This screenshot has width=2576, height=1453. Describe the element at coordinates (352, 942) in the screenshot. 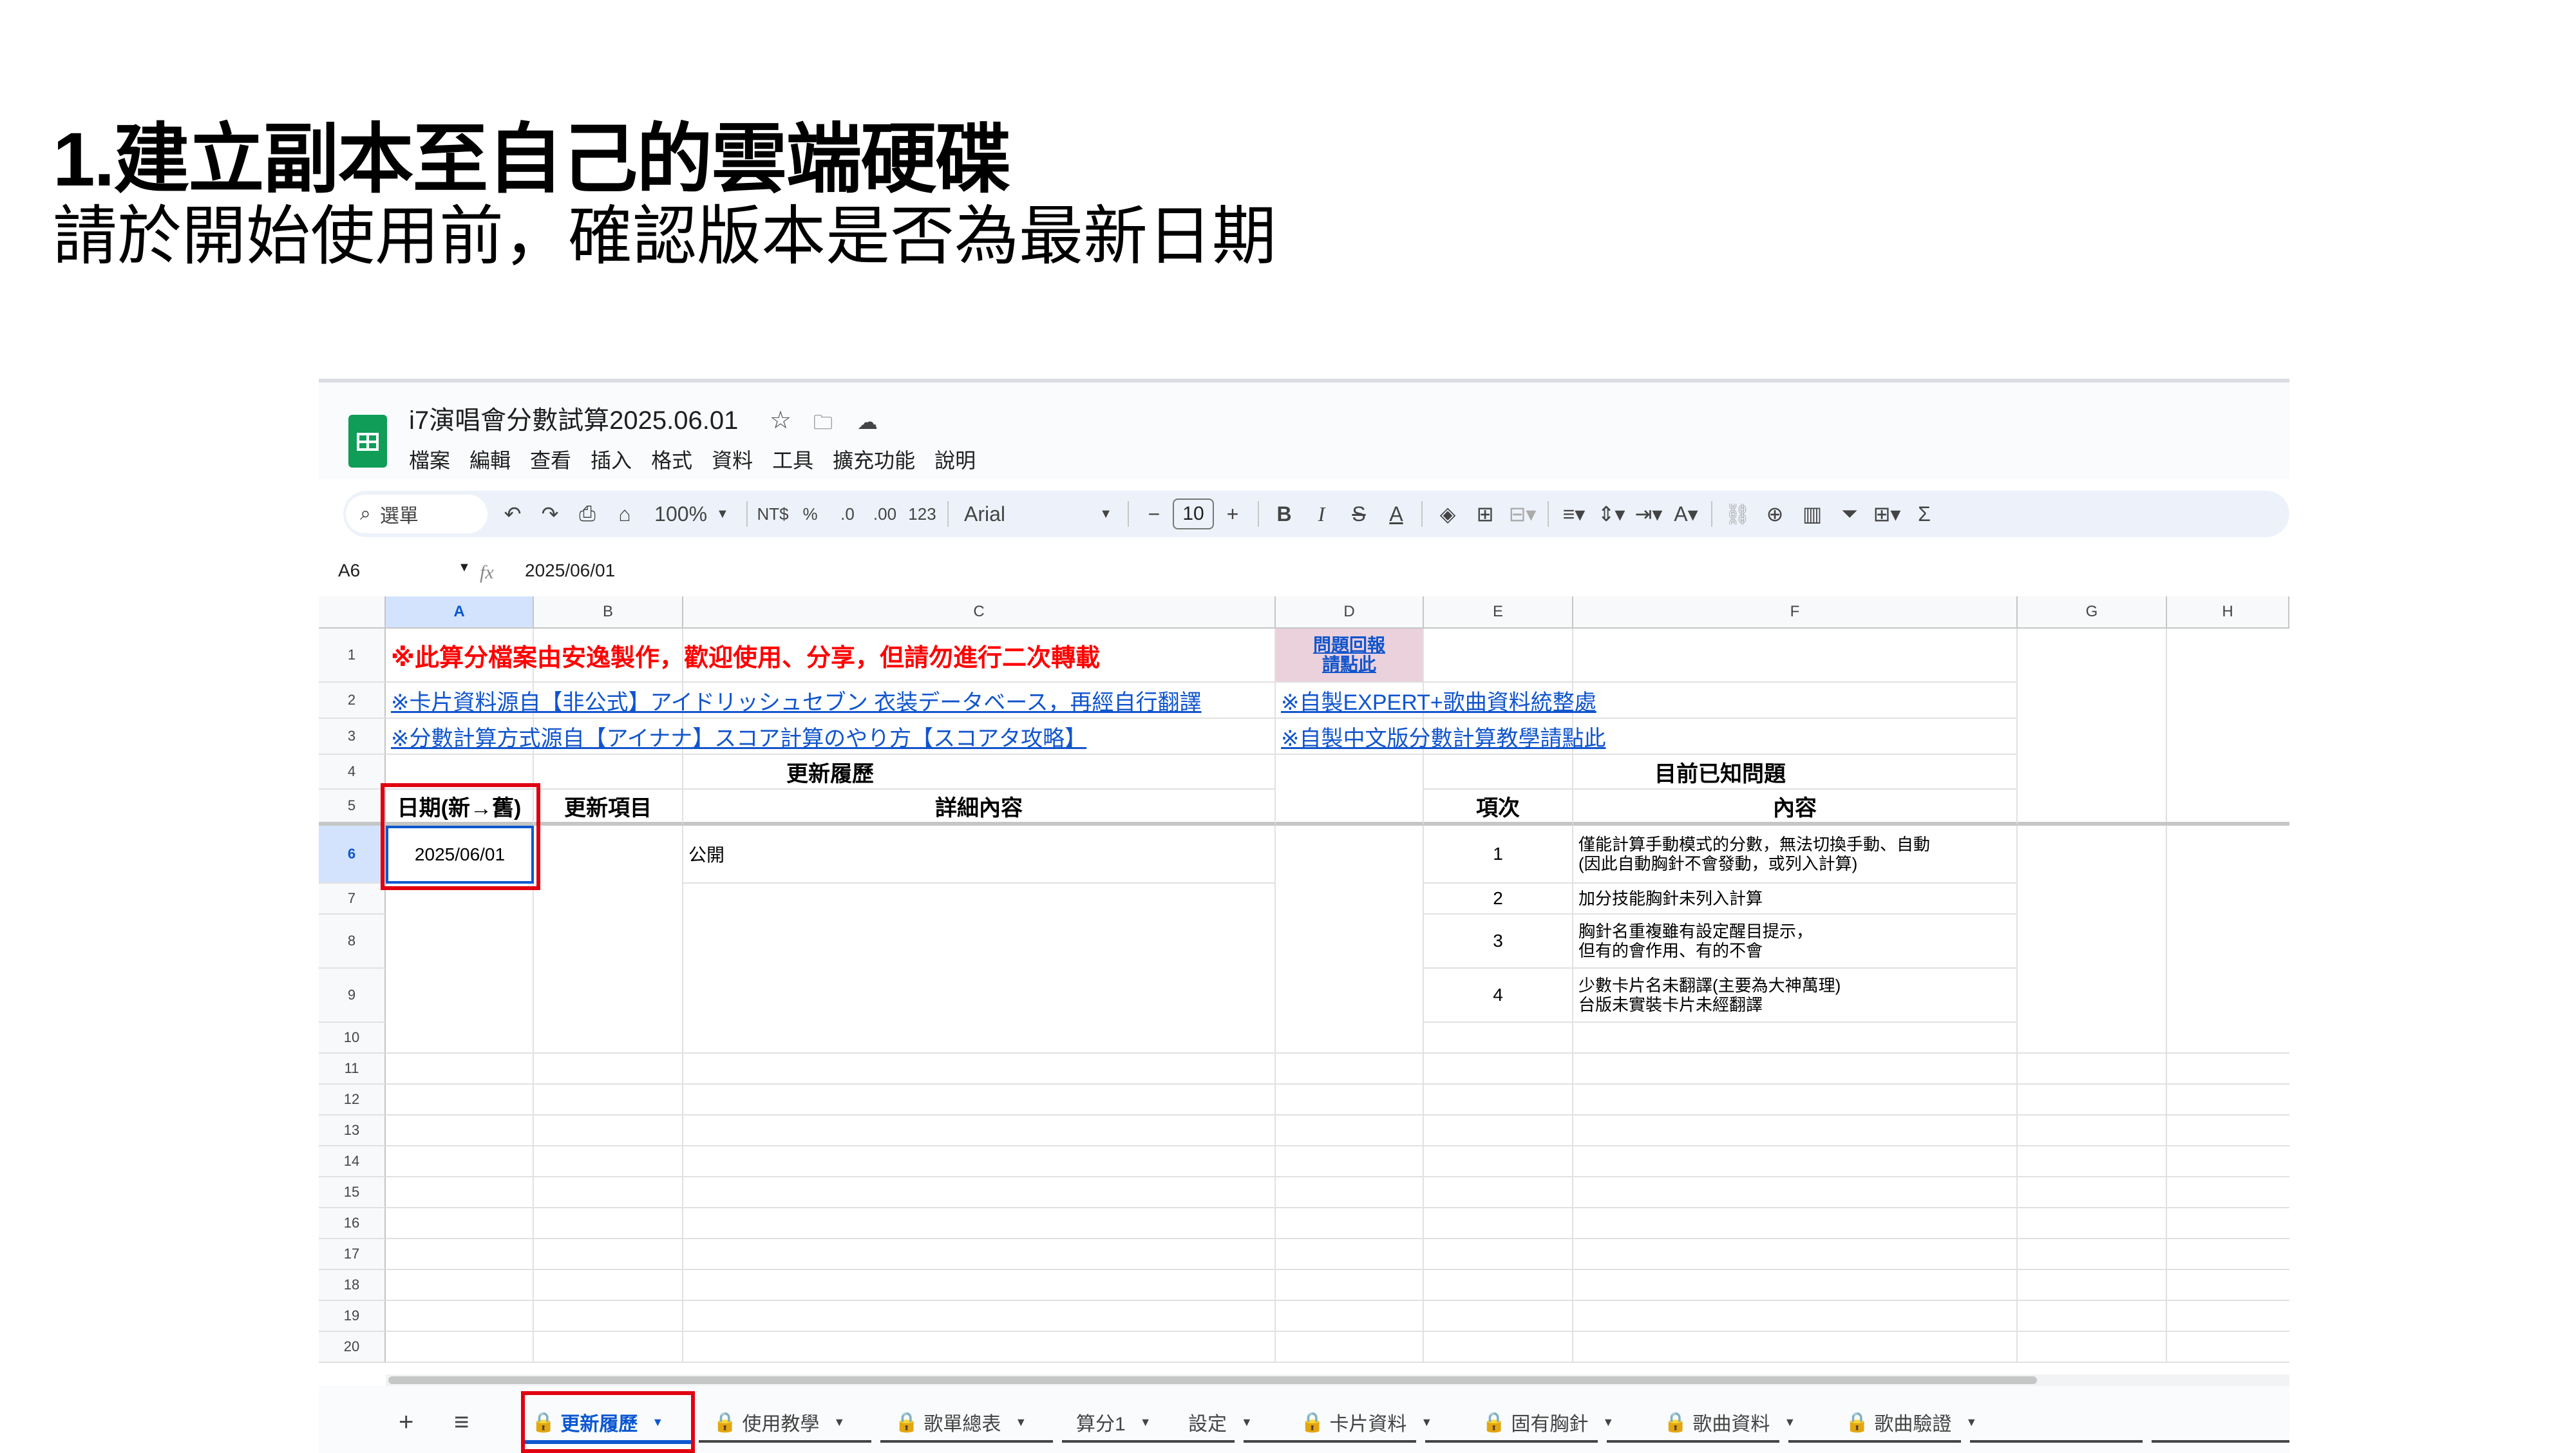

I see `row-header: 8` at that location.